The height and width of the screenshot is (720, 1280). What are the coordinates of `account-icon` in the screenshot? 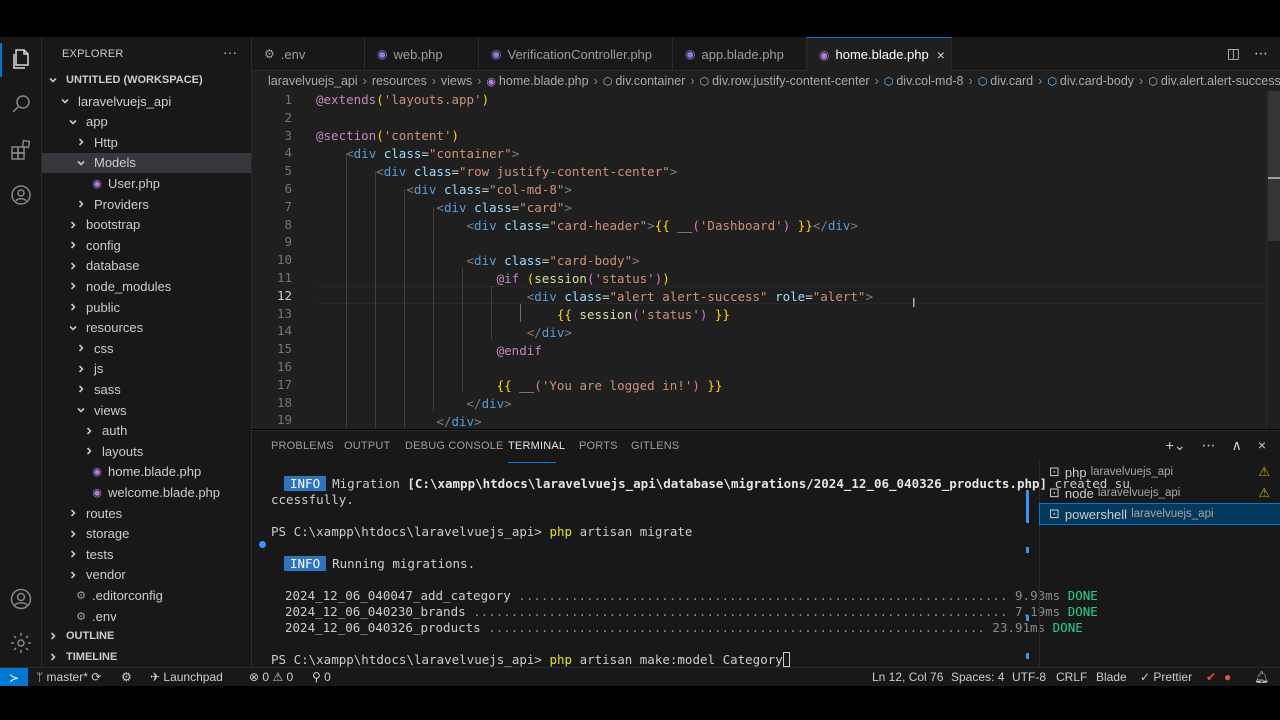 It's located at (21, 599).